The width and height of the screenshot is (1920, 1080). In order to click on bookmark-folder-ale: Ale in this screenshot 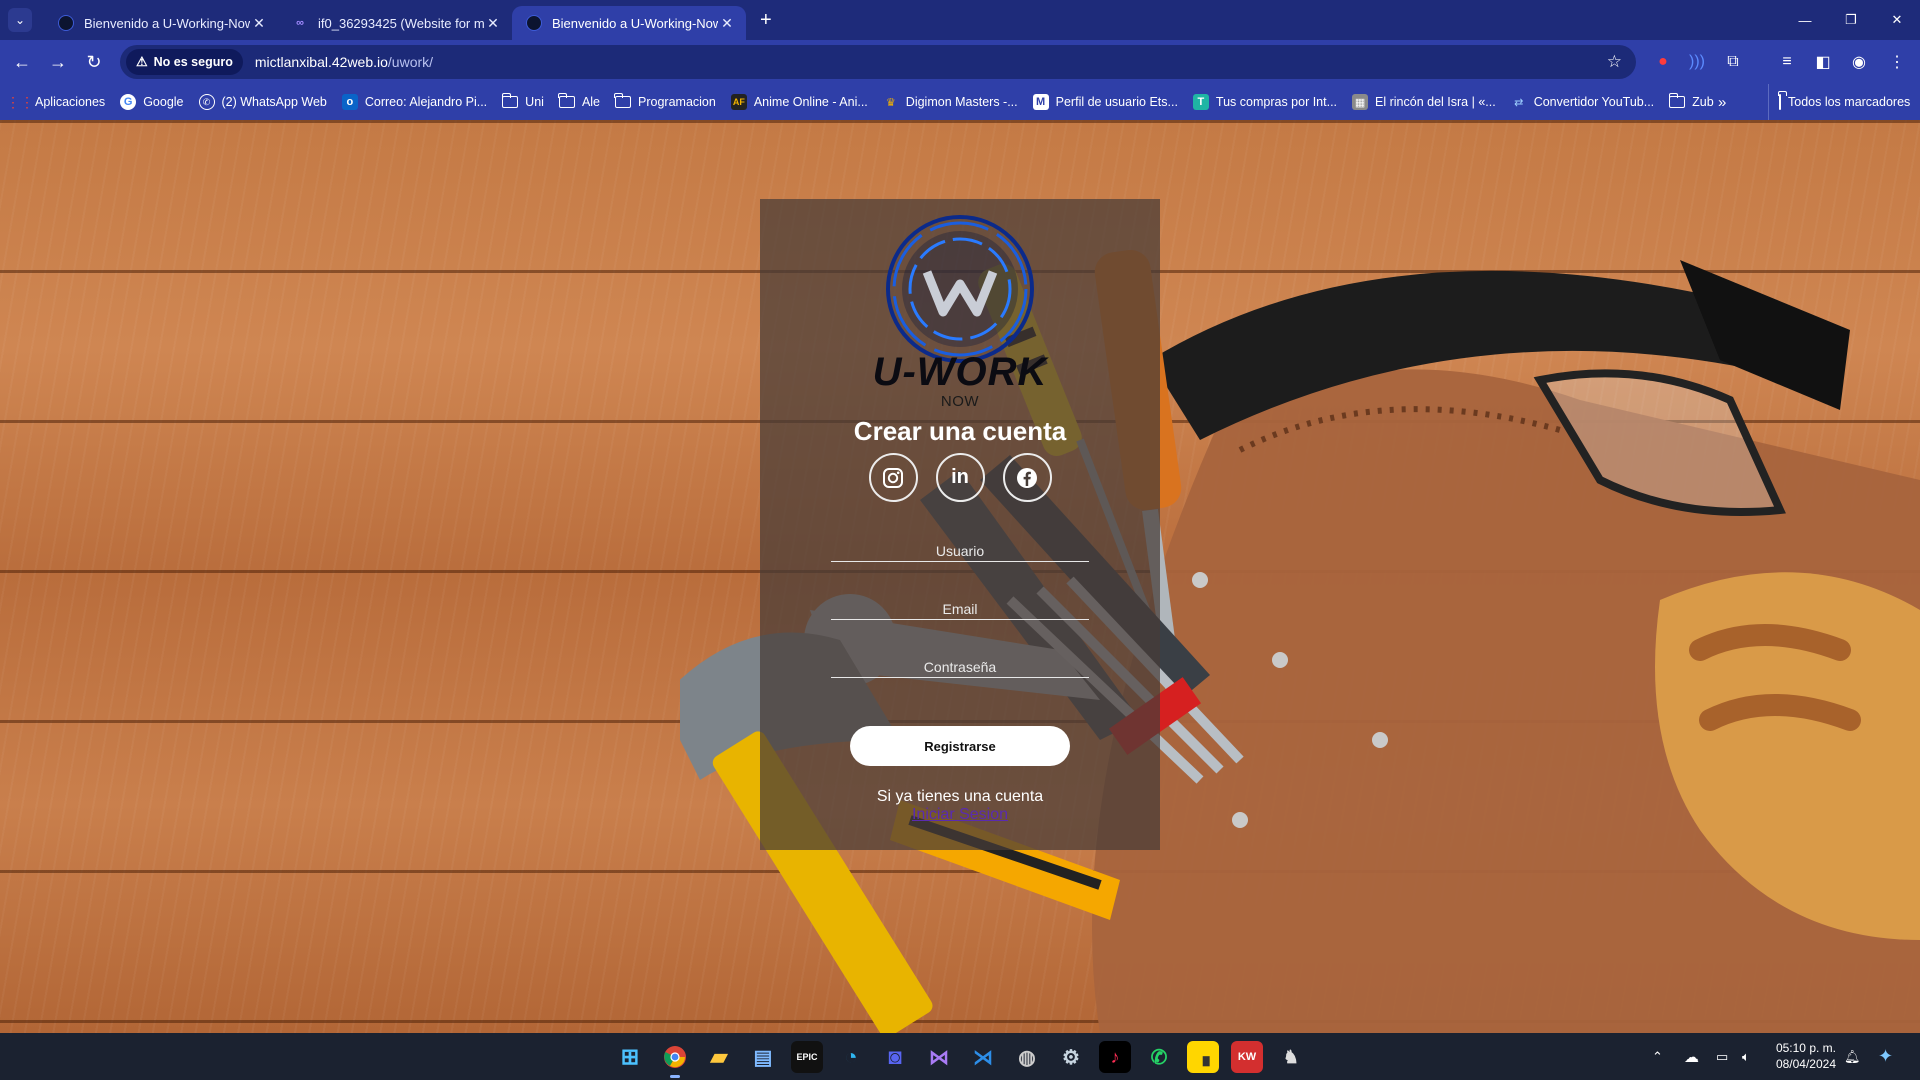, I will do `click(579, 101)`.